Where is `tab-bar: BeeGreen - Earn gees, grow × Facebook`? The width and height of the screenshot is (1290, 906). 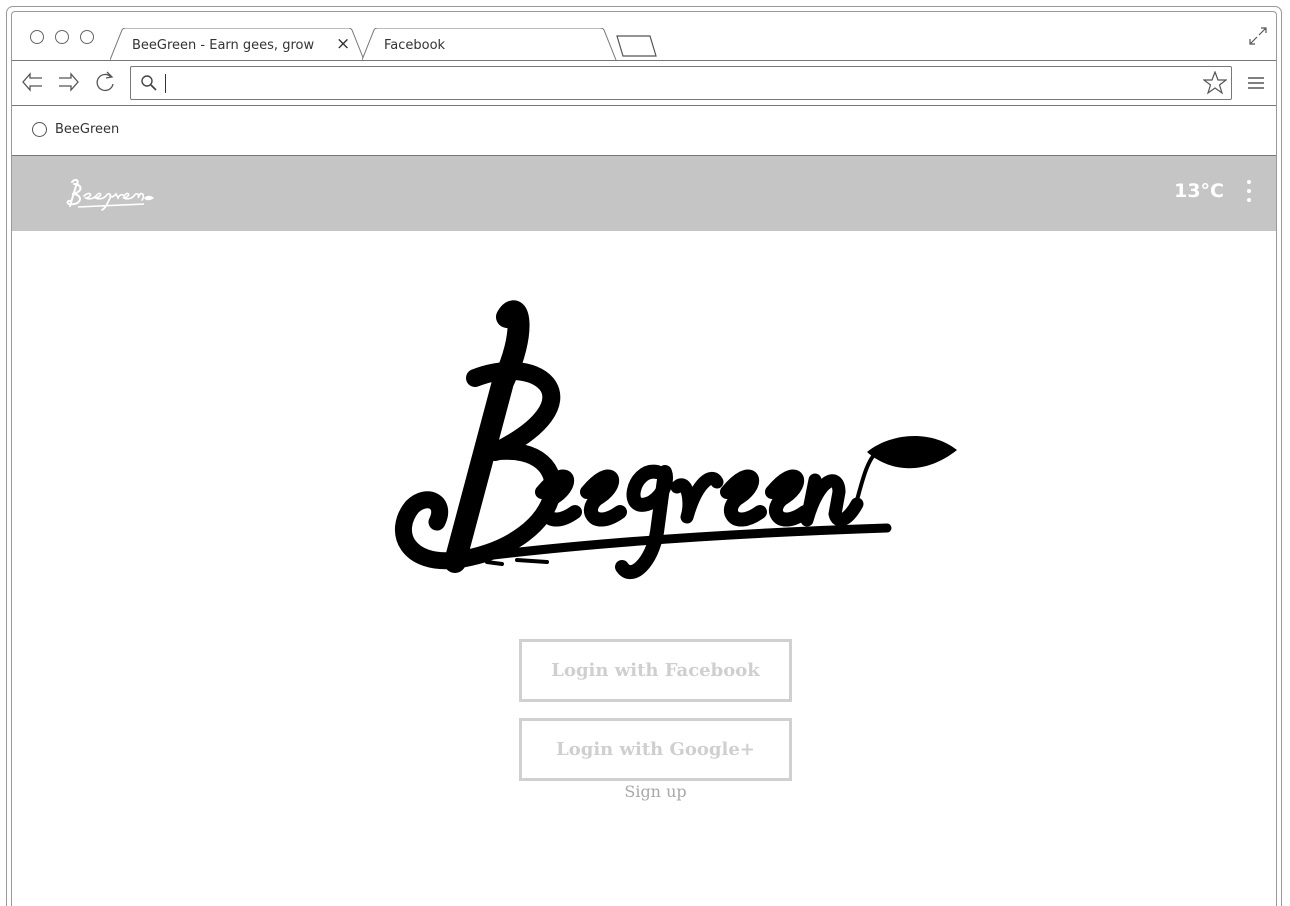
tab-bar: BeeGreen - Earn gees, grow × Facebook is located at coordinates (644, 36).